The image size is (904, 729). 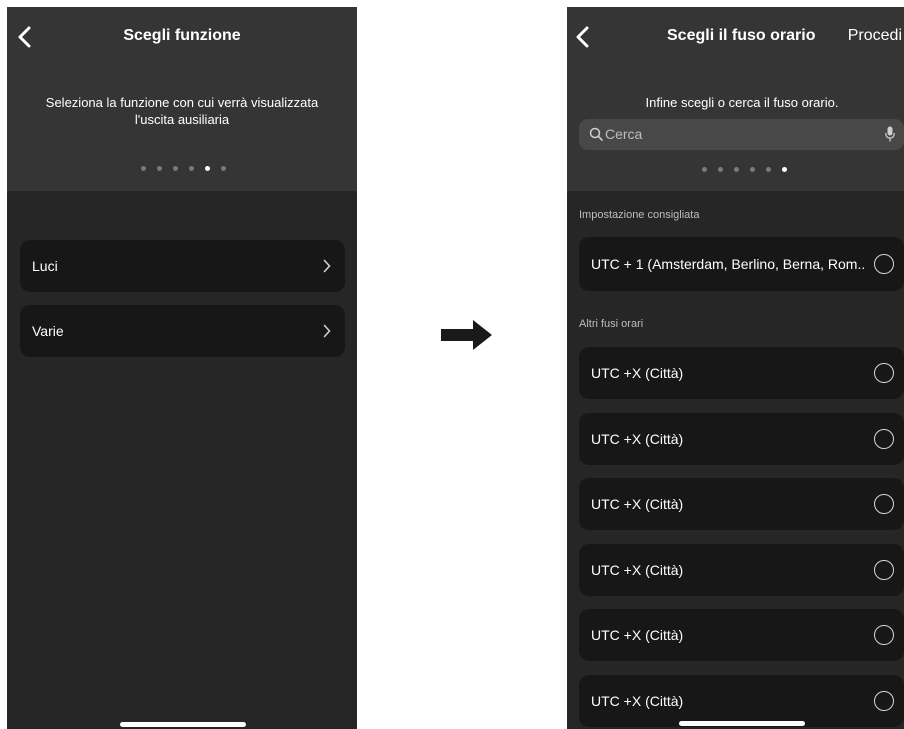 What do you see at coordinates (182, 331) in the screenshot?
I see `list-item-varie: Varie` at bounding box center [182, 331].